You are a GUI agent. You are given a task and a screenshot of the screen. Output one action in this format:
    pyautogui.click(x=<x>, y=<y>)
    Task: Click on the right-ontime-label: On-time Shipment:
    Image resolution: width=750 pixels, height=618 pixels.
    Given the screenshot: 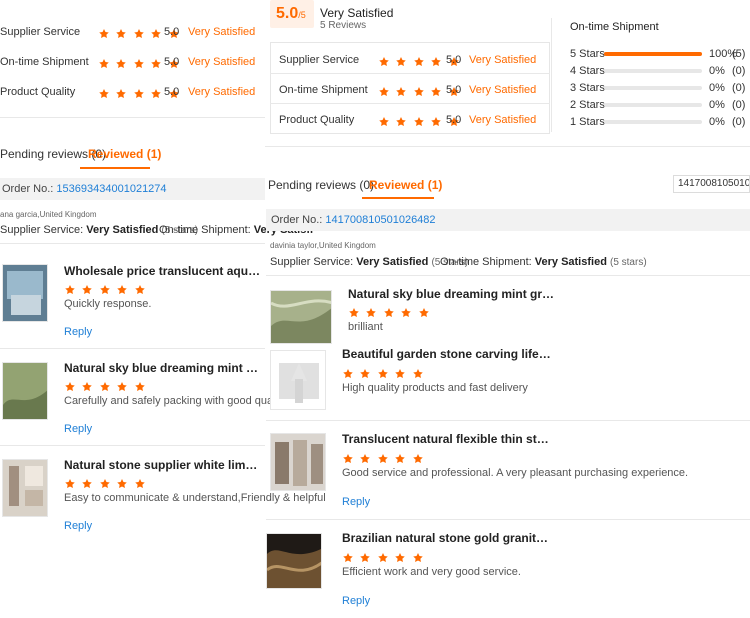 What is the action you would take?
    pyautogui.click(x=486, y=262)
    